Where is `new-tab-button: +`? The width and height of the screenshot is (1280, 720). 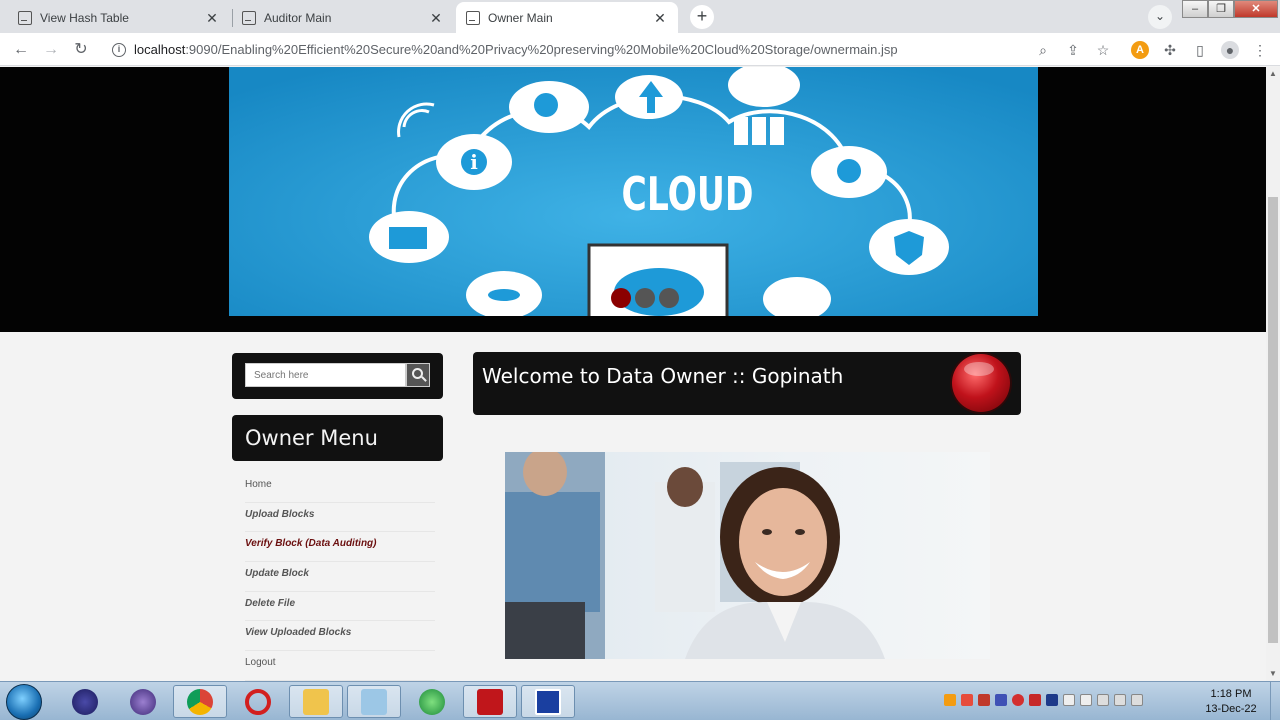 new-tab-button: + is located at coordinates (702, 17).